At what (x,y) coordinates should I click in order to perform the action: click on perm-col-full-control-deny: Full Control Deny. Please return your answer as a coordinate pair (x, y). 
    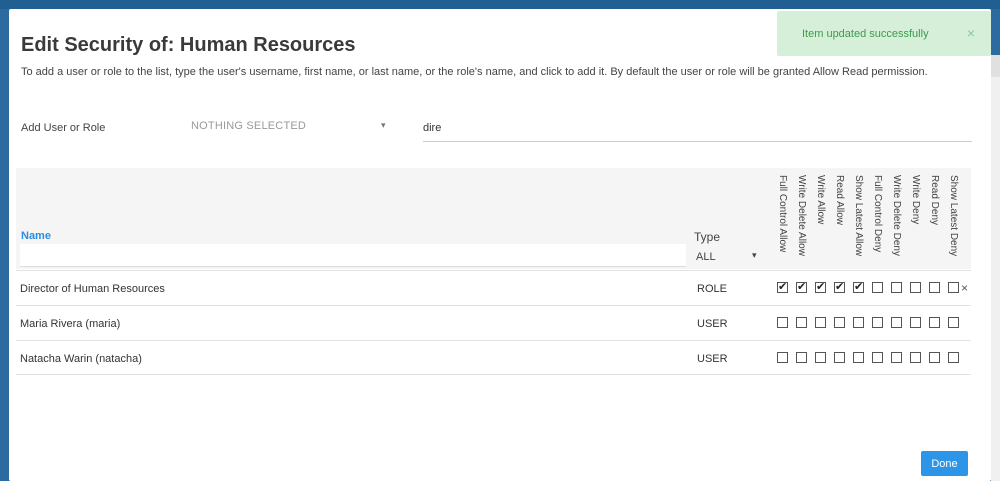
    Looking at the image, I should click on (878, 221).